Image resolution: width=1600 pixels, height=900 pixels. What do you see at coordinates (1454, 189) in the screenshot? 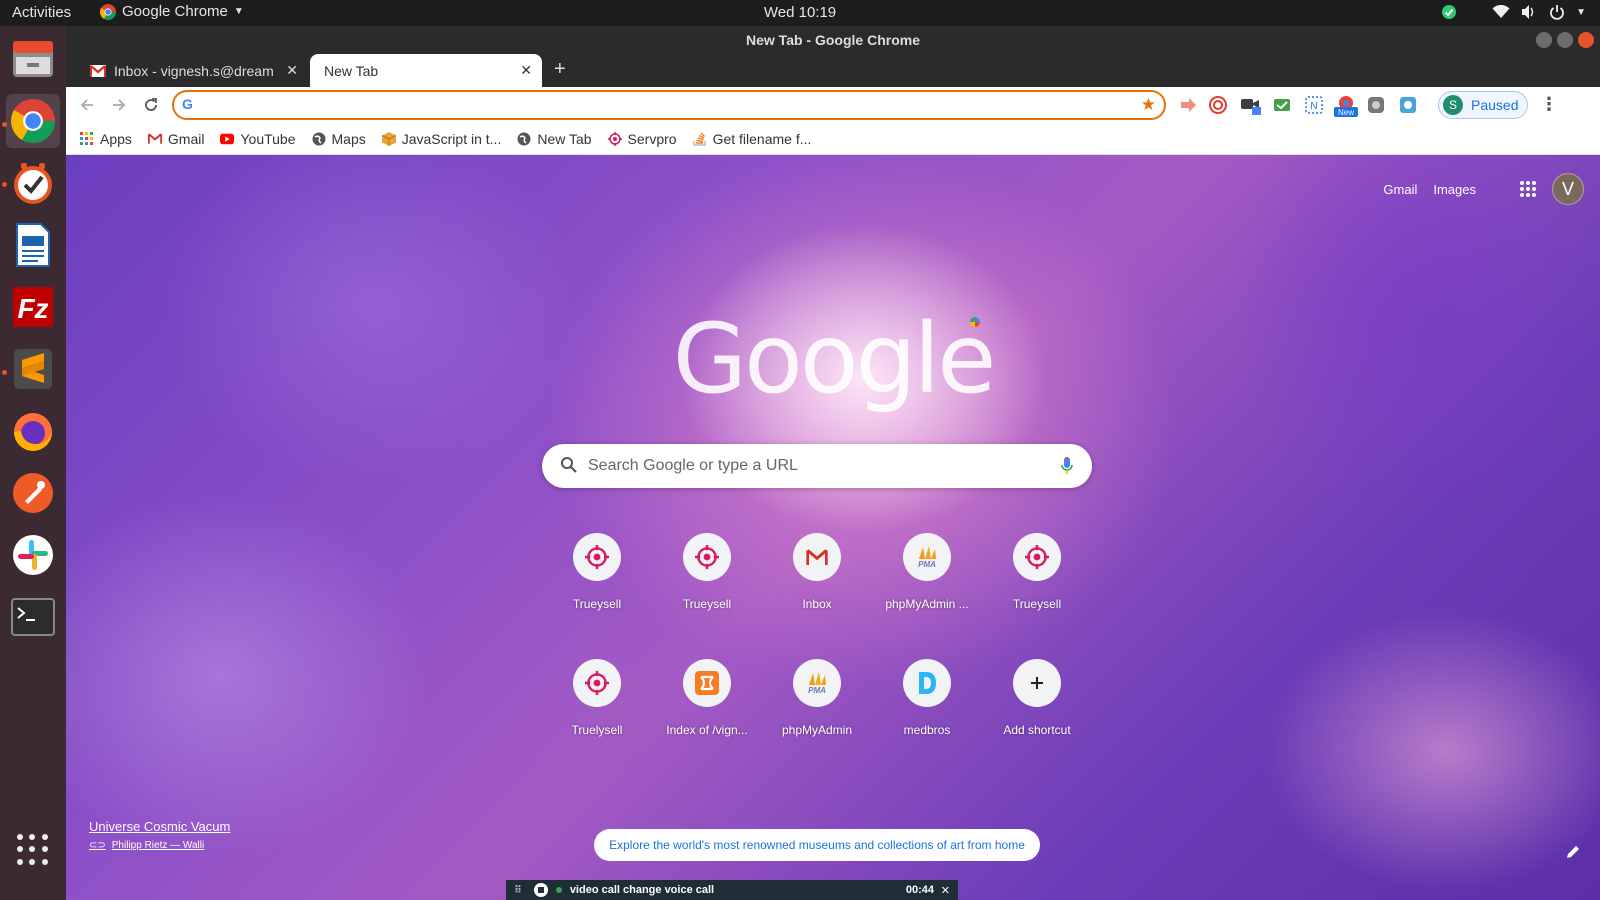
I see `images-link: Images` at bounding box center [1454, 189].